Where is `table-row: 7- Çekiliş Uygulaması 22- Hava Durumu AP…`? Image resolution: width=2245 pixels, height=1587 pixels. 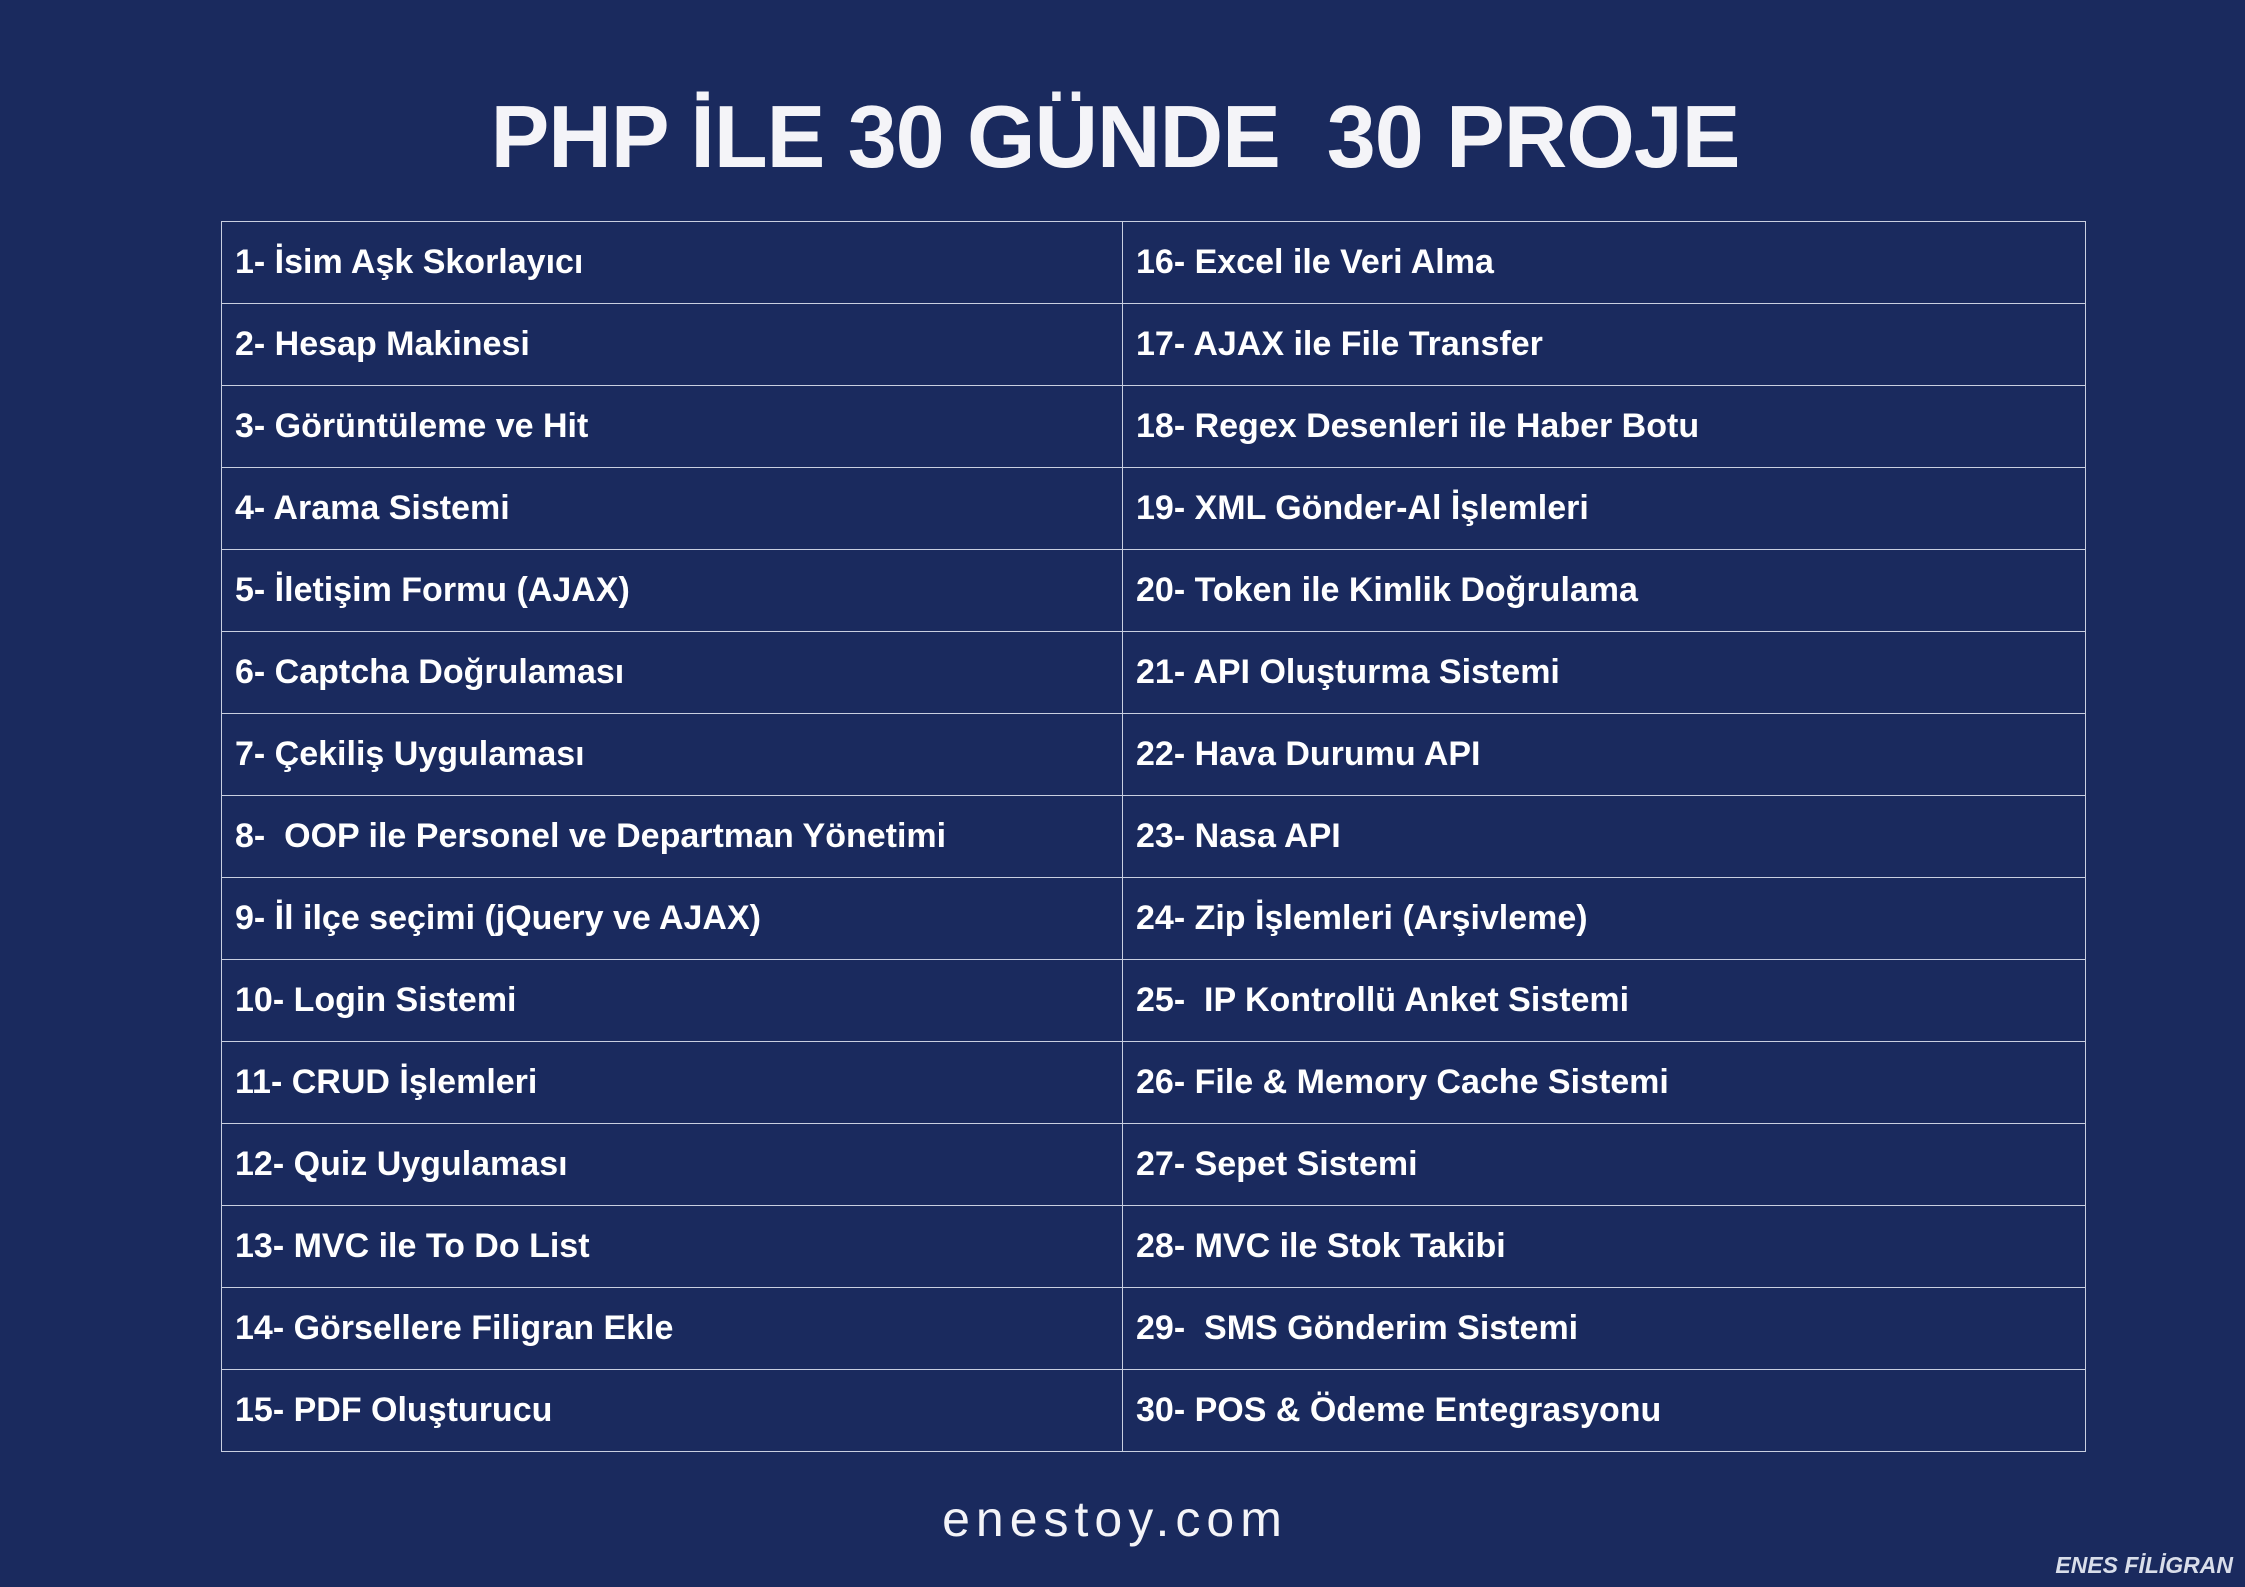
table-row: 7- Çekiliş Uygulaması 22- Hava Durumu AP… is located at coordinates (1153, 754).